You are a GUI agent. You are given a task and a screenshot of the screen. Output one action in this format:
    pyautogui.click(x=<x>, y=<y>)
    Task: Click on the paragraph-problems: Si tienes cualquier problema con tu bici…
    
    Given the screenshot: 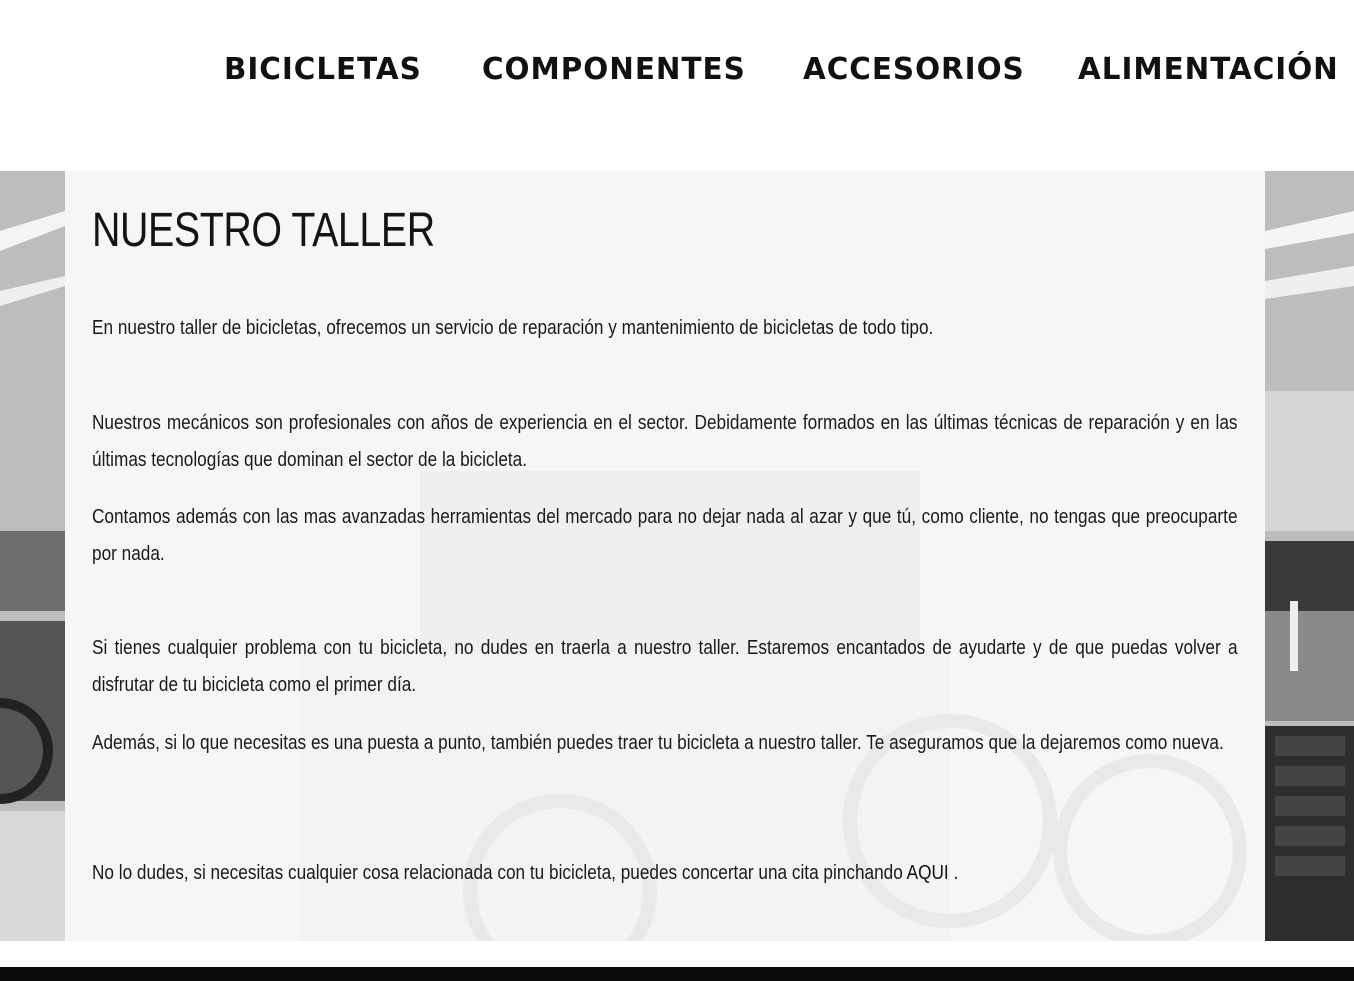 What is the action you would take?
    pyautogui.click(x=665, y=667)
    